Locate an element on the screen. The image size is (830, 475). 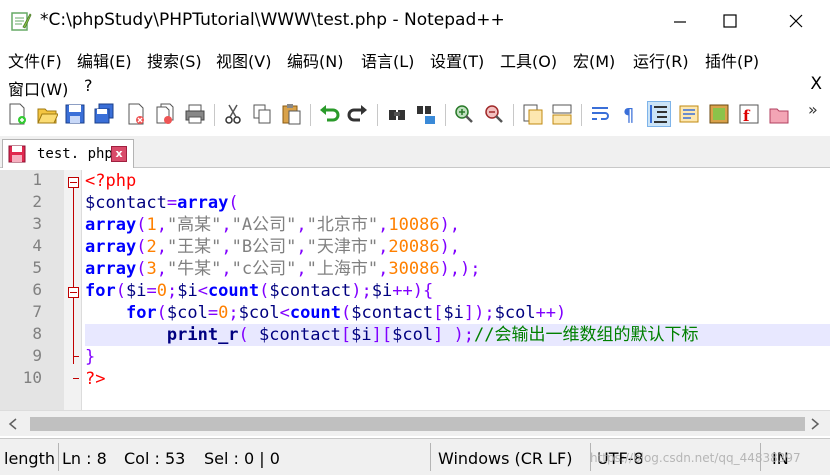
status-separator is located at coordinates (58, 457).